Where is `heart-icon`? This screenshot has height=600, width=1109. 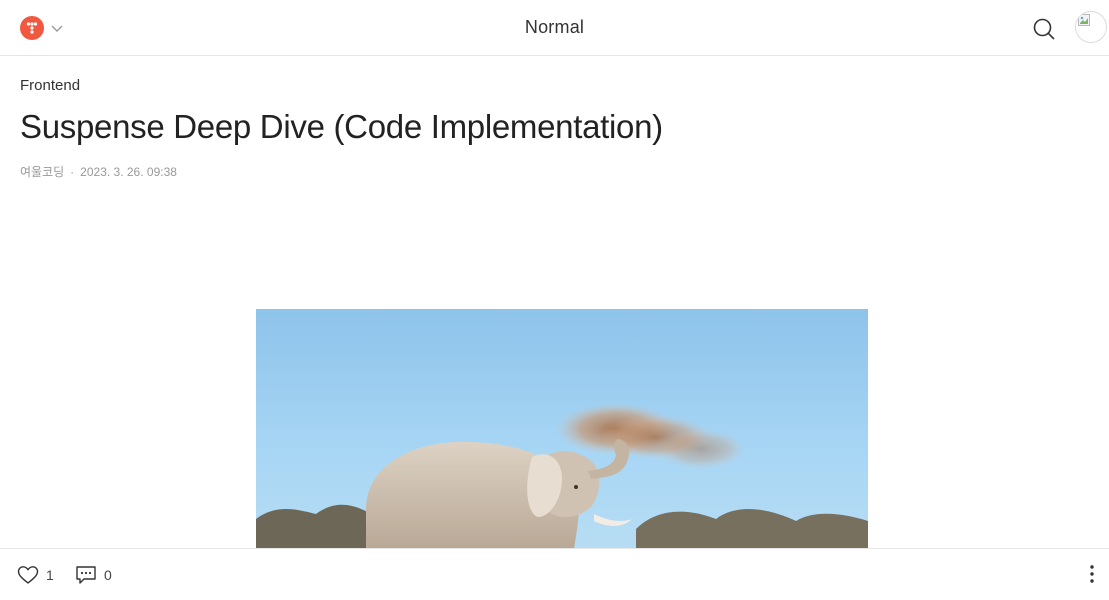 heart-icon is located at coordinates (28, 575).